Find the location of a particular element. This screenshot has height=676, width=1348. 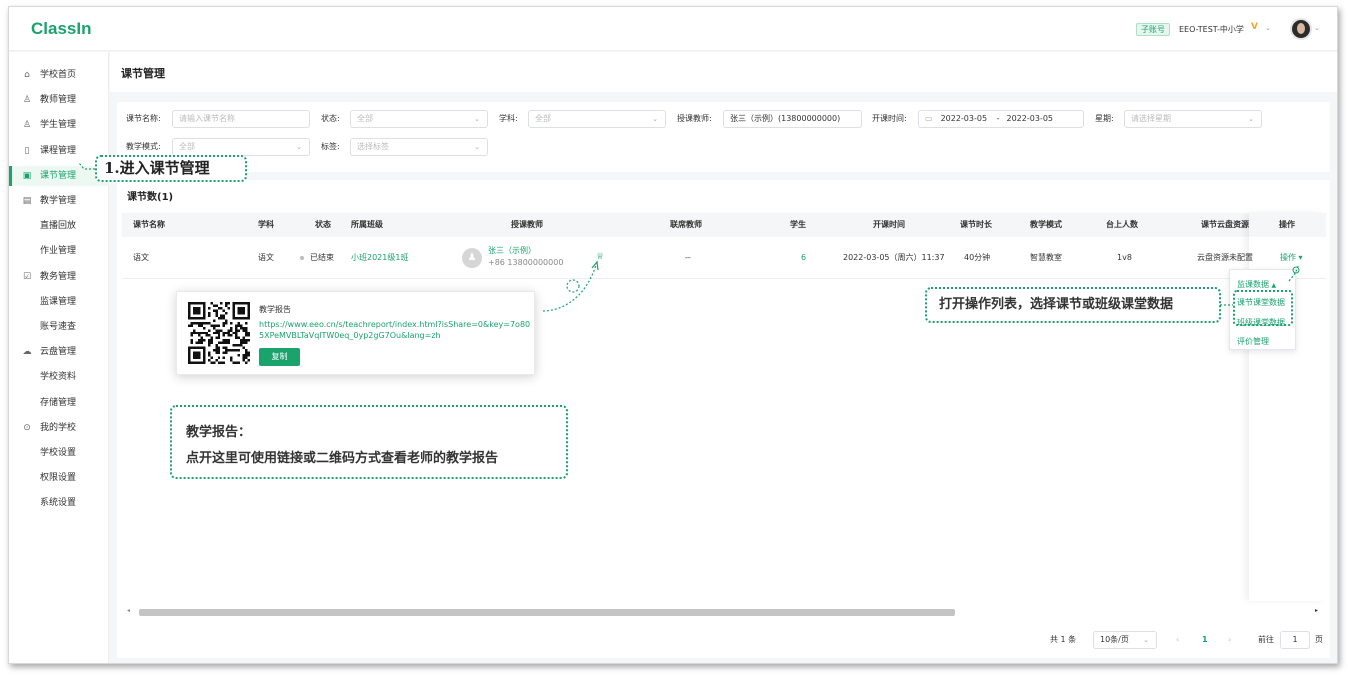

horizontal-scrollbar: ◂ ▸ is located at coordinates (725, 612).